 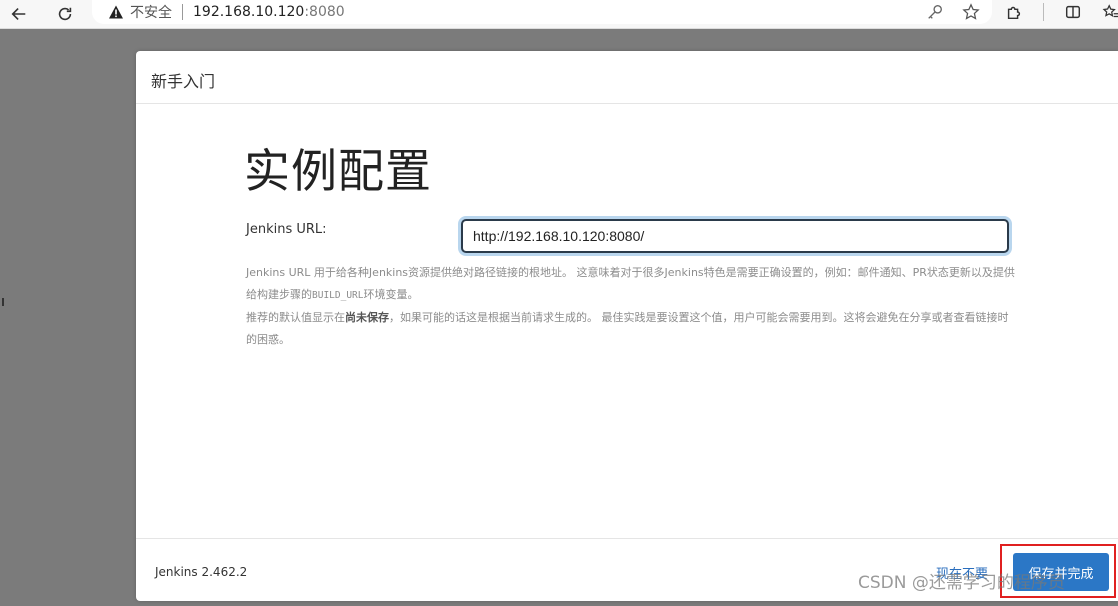 I want to click on reload-button, so click(x=65, y=14).